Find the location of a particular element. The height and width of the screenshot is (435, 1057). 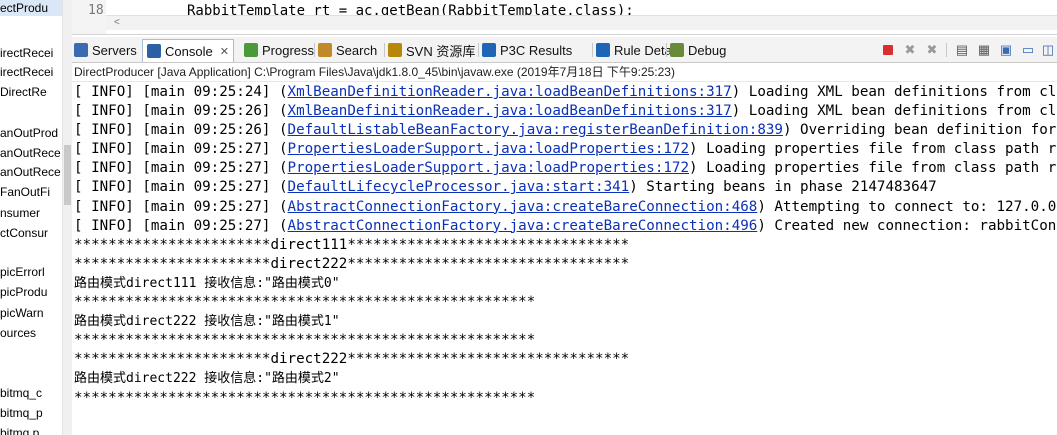

pin-console-icon: ▣ is located at coordinates (1006, 50).